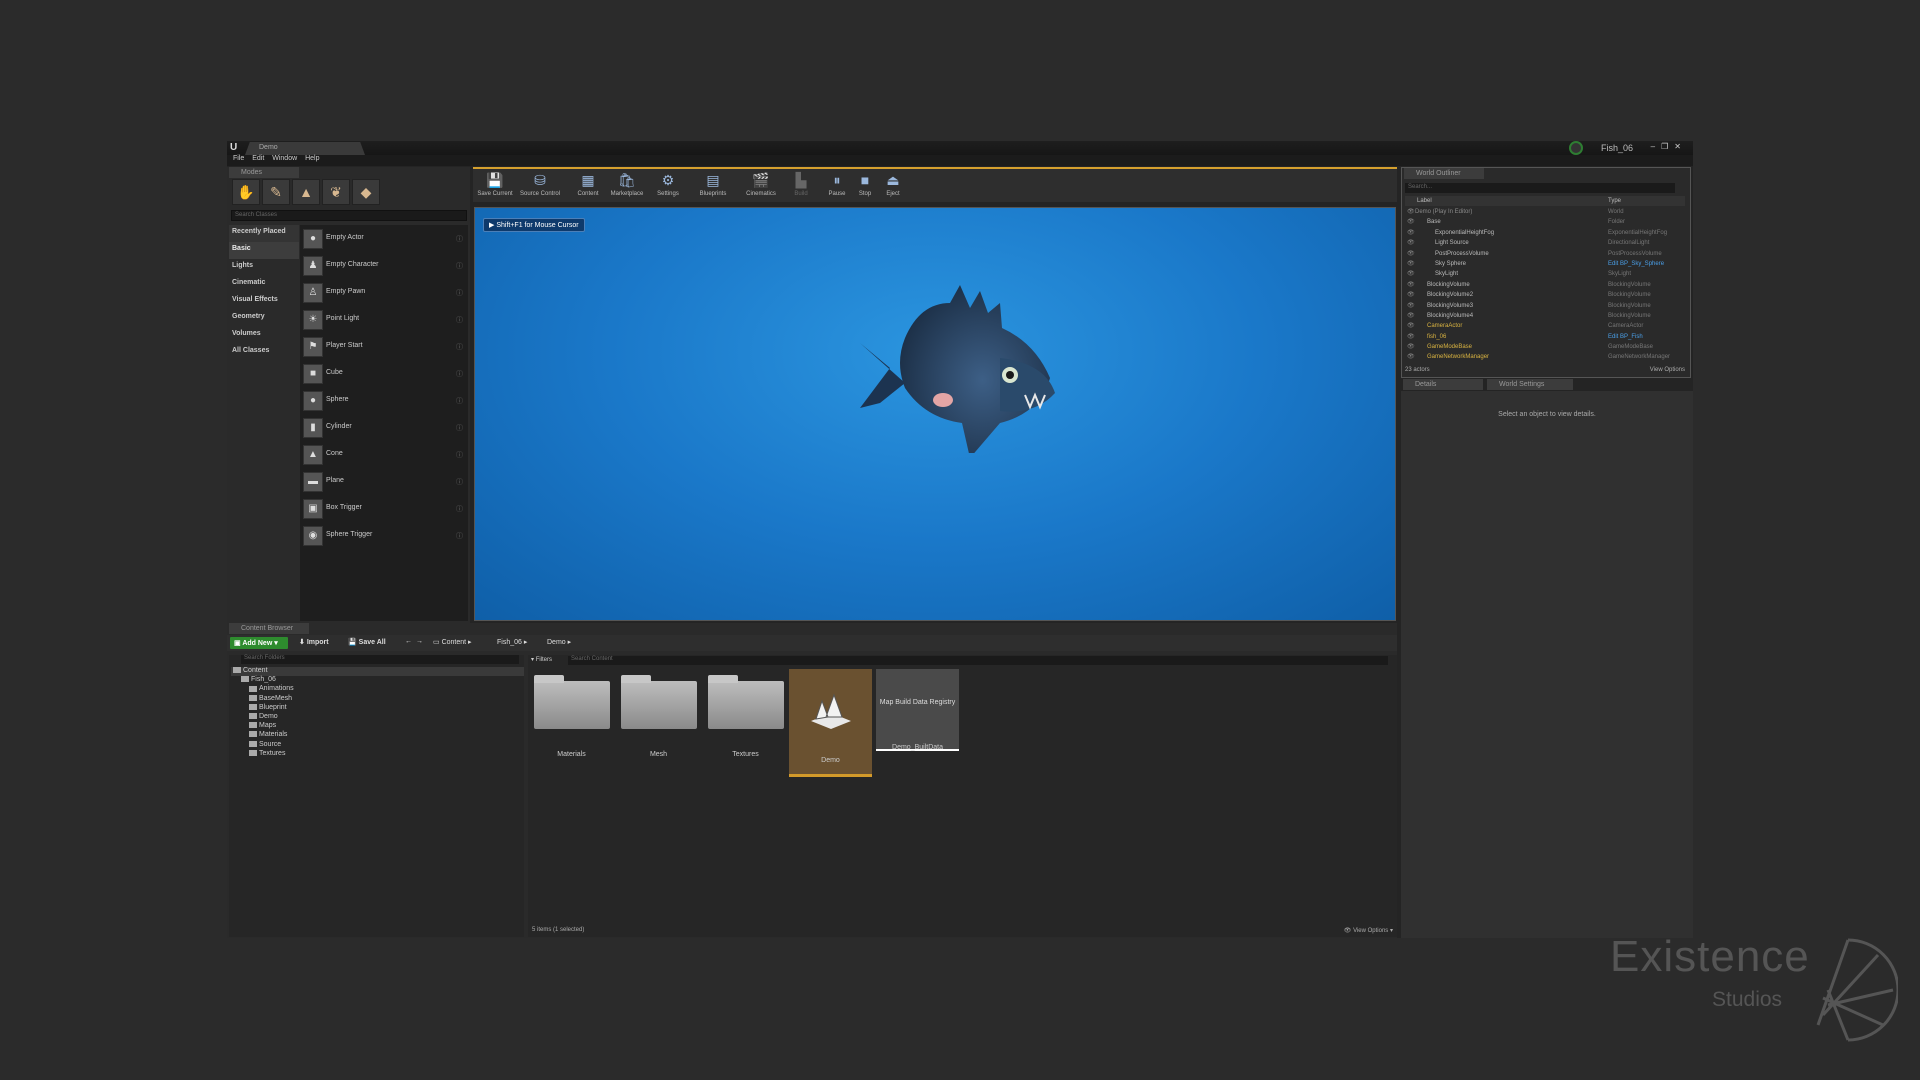 This screenshot has width=1920, height=1080. Describe the element at coordinates (246, 192) in the screenshot. I see `place-mode-icon: ✋` at that location.